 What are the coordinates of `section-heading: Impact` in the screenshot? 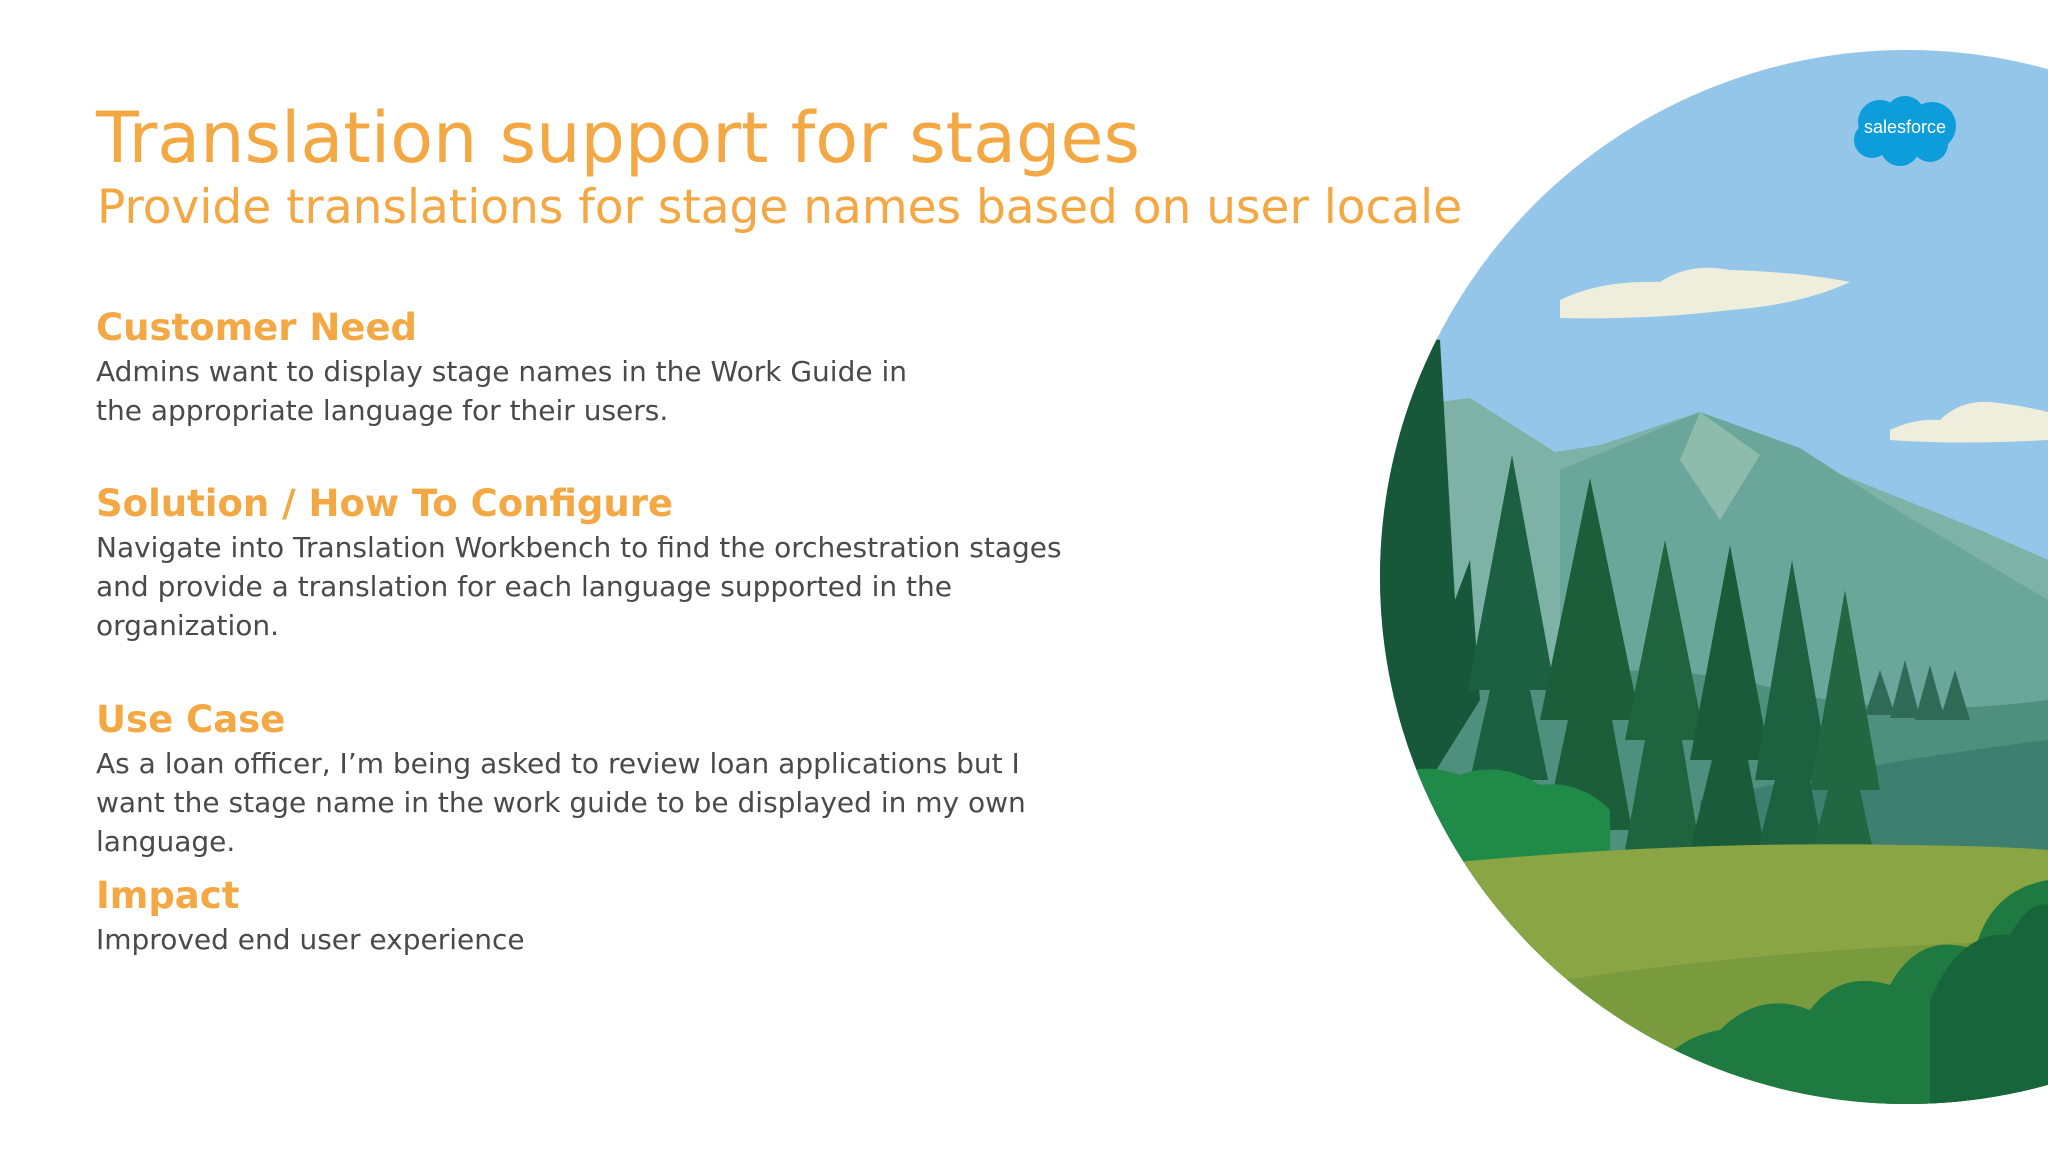 It's located at (168, 895).